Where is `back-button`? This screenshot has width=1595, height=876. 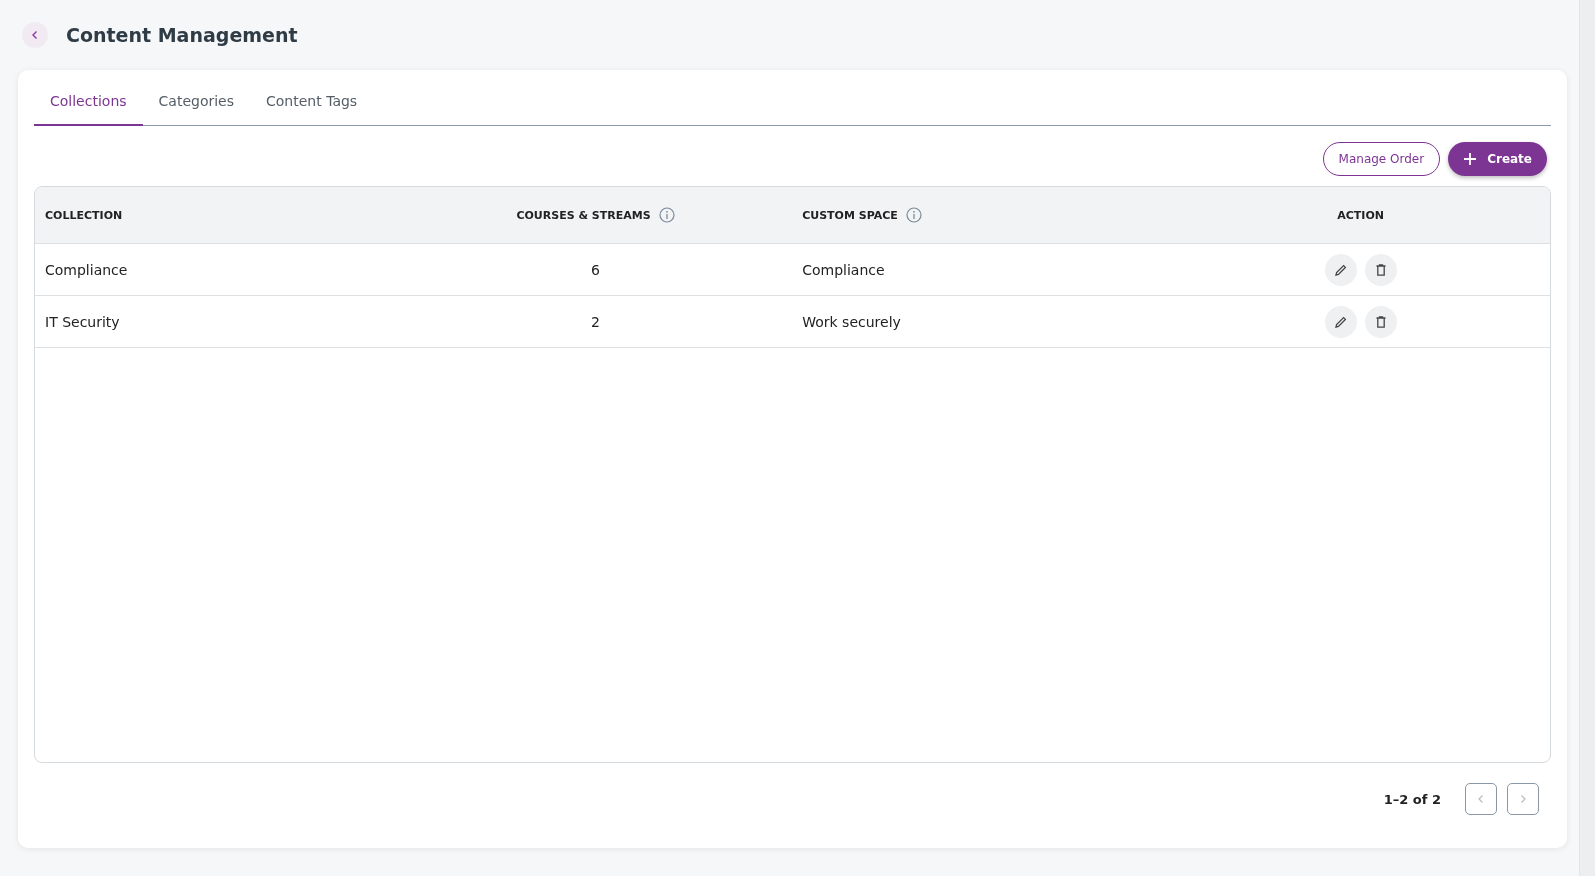 back-button is located at coordinates (35, 35).